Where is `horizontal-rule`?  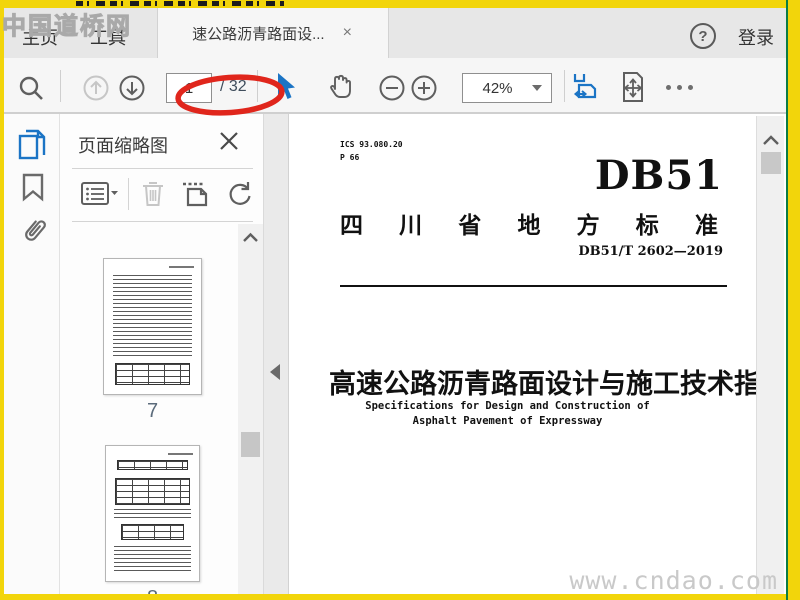 horizontal-rule is located at coordinates (533, 286).